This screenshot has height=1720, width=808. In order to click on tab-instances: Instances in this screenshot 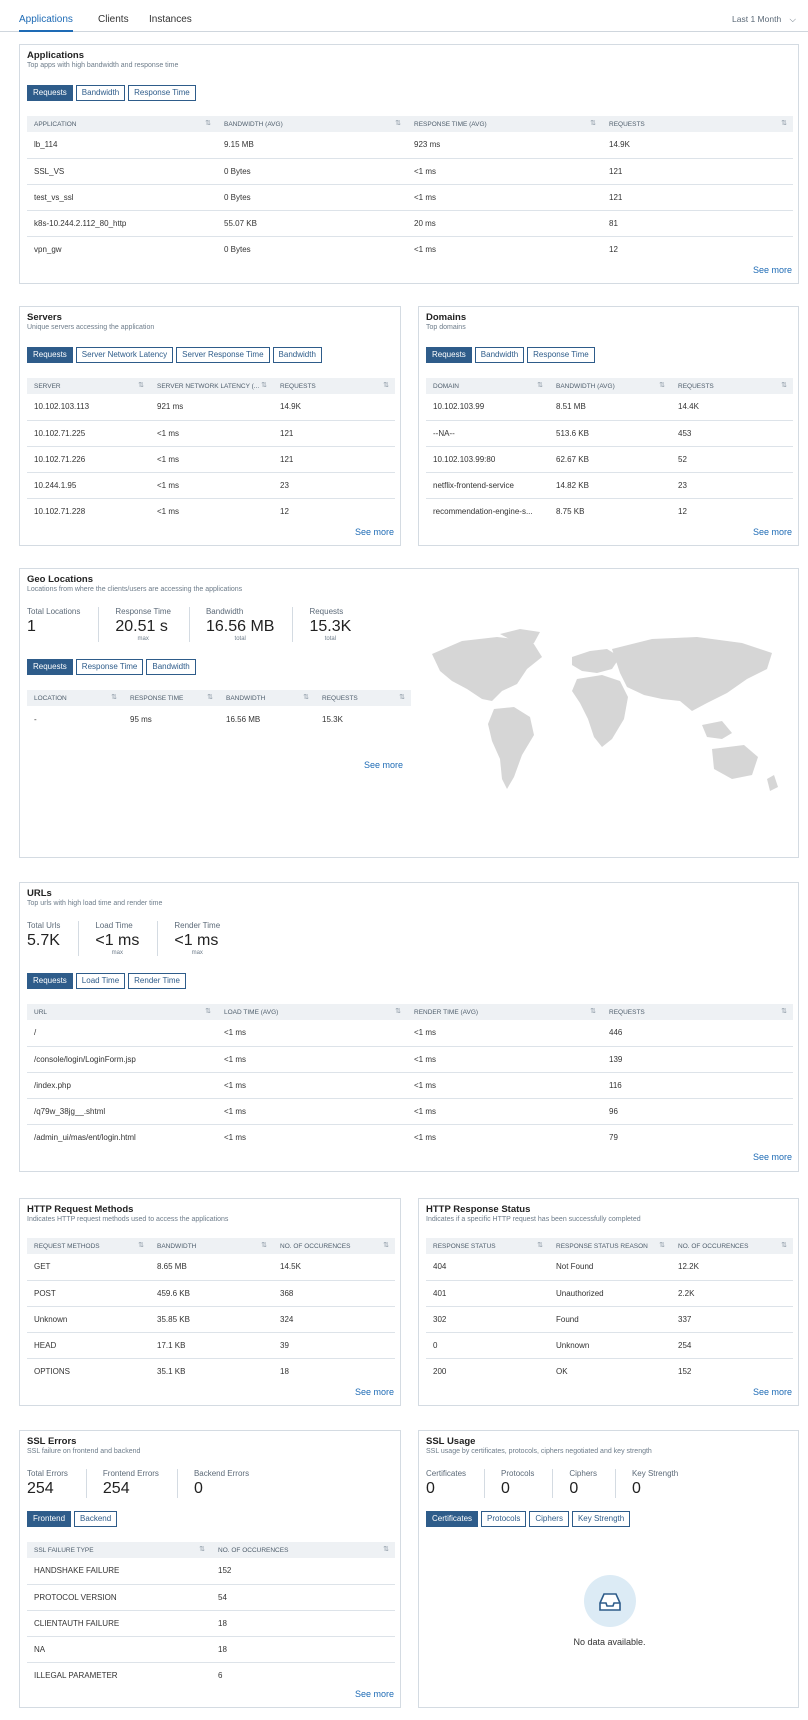, I will do `click(170, 19)`.